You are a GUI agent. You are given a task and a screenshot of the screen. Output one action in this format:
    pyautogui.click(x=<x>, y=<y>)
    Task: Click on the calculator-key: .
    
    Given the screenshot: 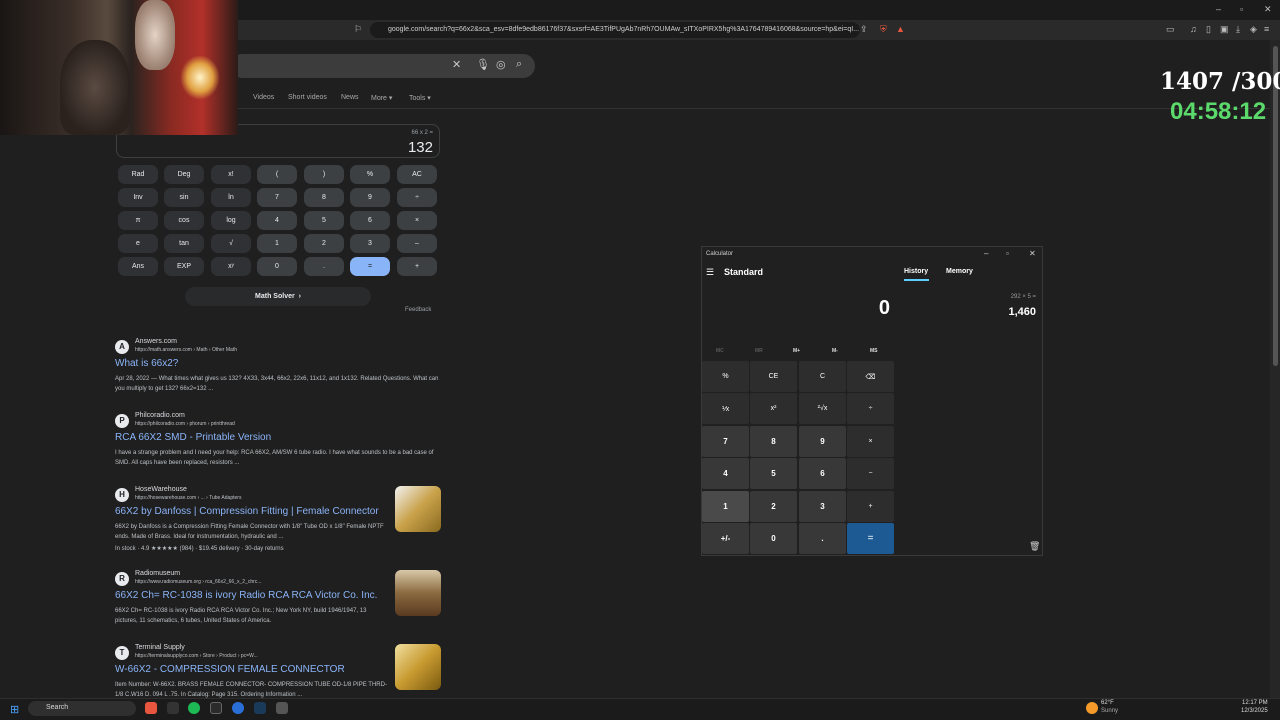 What is the action you would take?
    pyautogui.click(x=822, y=538)
    